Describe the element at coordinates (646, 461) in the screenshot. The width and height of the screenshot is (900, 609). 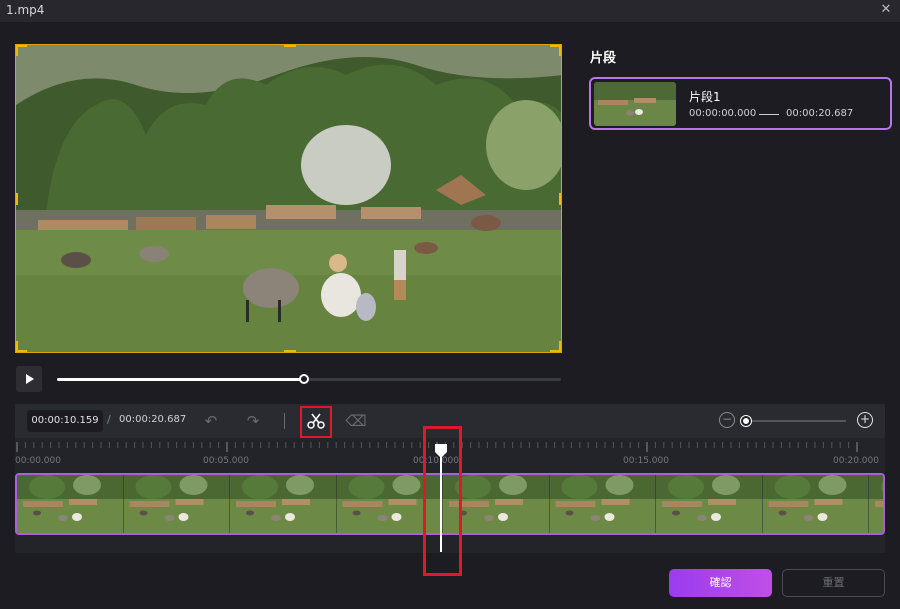
I see `ruler-tick-label: 00:15.000` at that location.